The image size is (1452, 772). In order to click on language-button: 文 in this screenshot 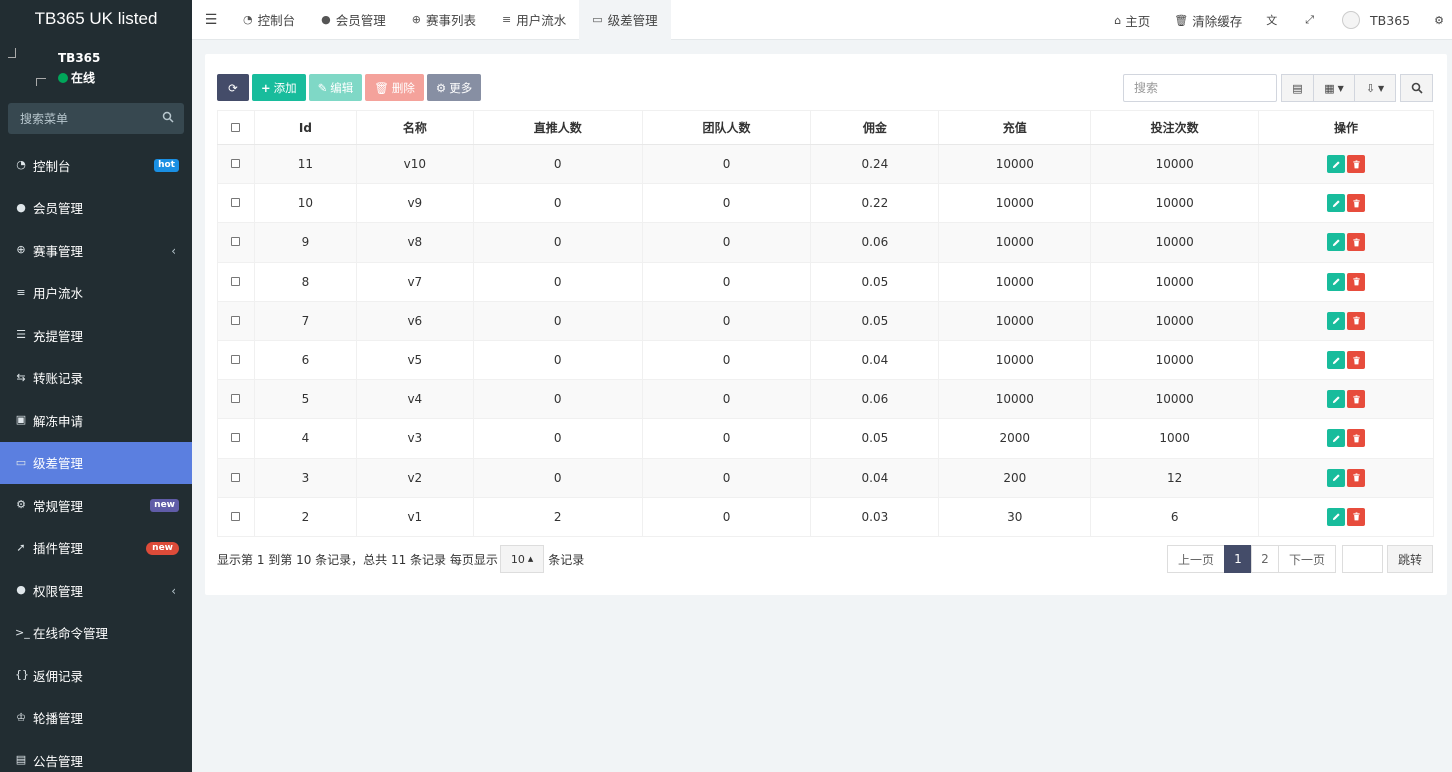, I will do `click(1273, 20)`.